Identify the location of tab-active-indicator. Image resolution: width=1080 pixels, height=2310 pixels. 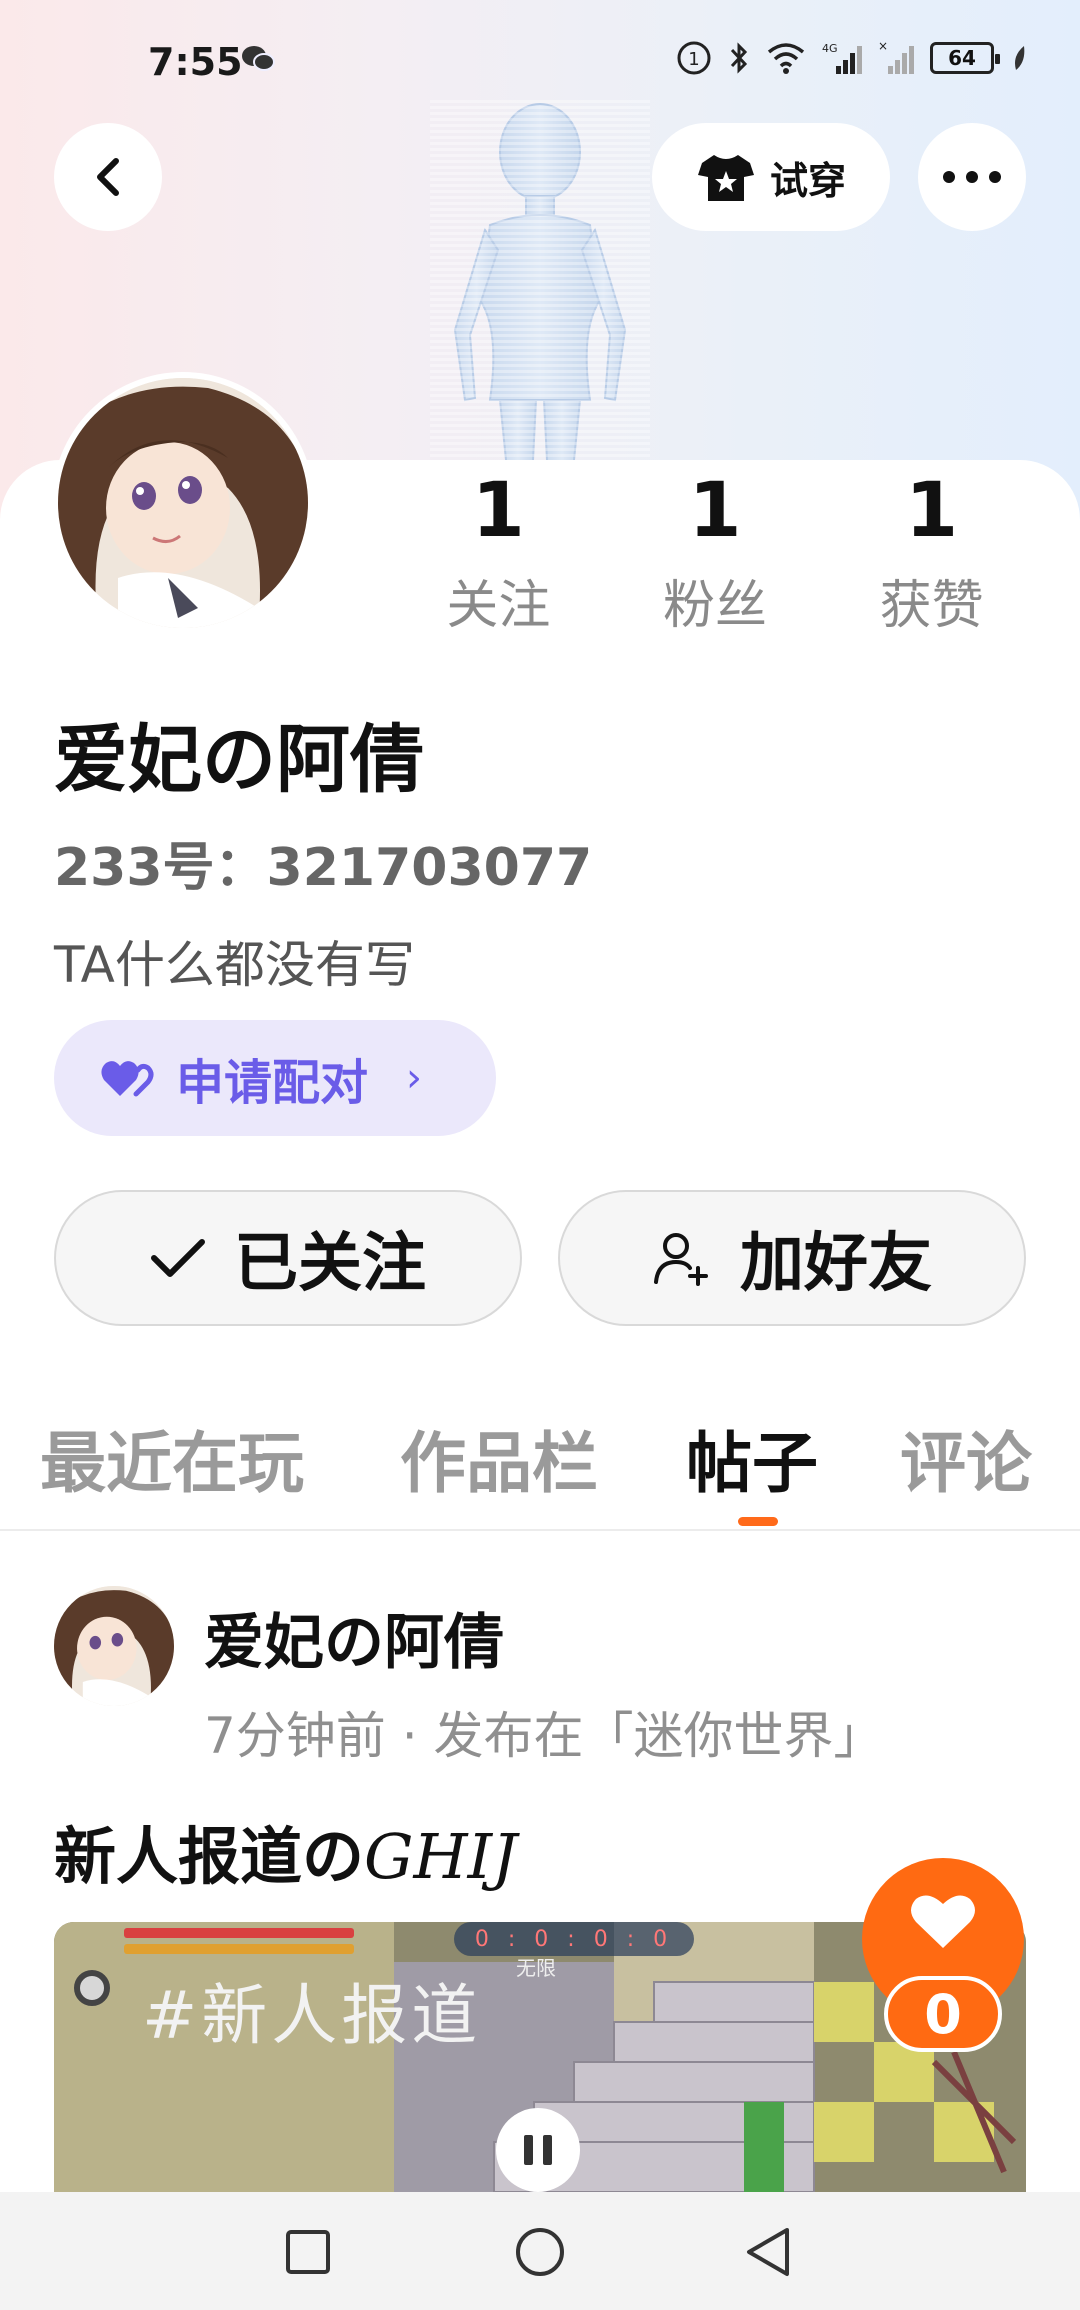
(758, 1521).